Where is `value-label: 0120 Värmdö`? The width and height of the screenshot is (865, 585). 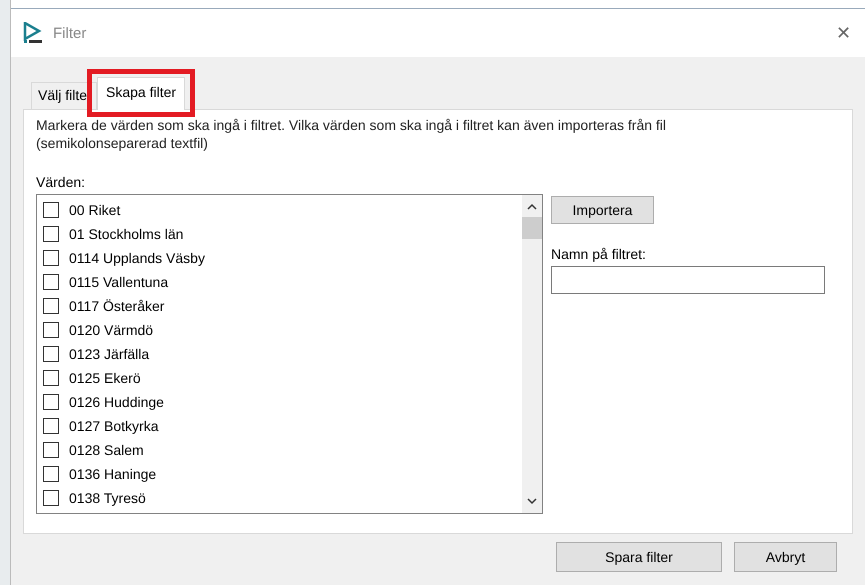
value-label: 0120 Värmdö is located at coordinates (111, 330).